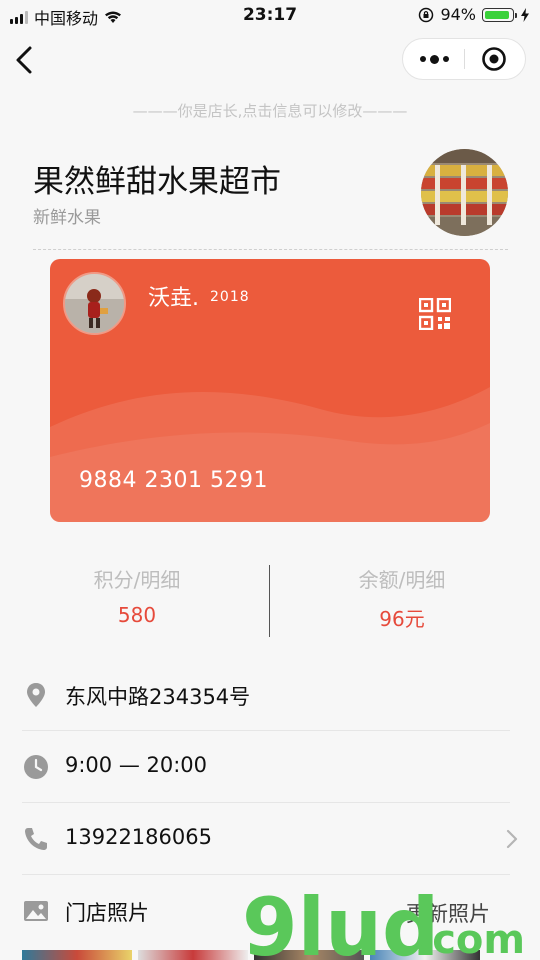 The width and height of the screenshot is (540, 960). Describe the element at coordinates (36, 695) in the screenshot. I see `location-pin-icon` at that location.